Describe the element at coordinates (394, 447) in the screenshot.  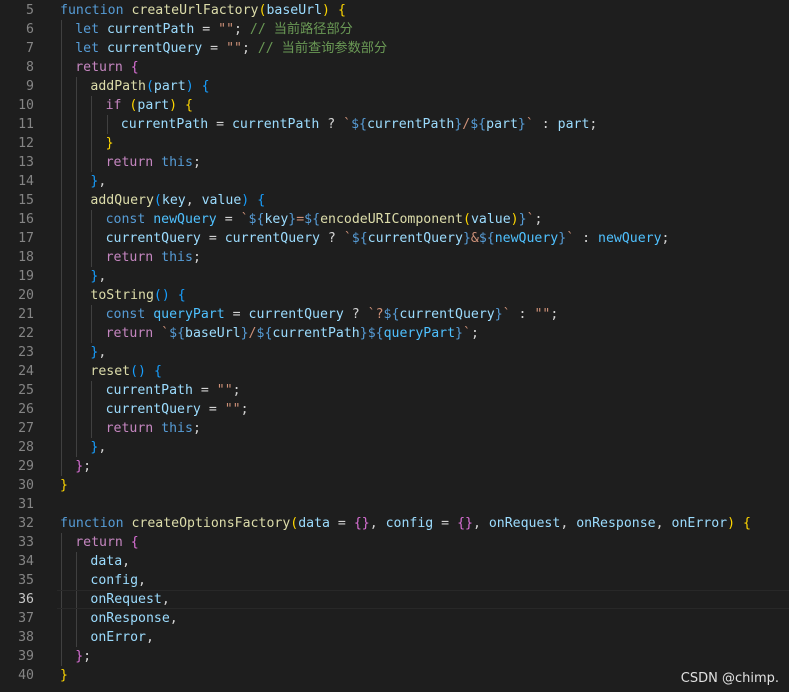
I see `code-line: 28},` at that location.